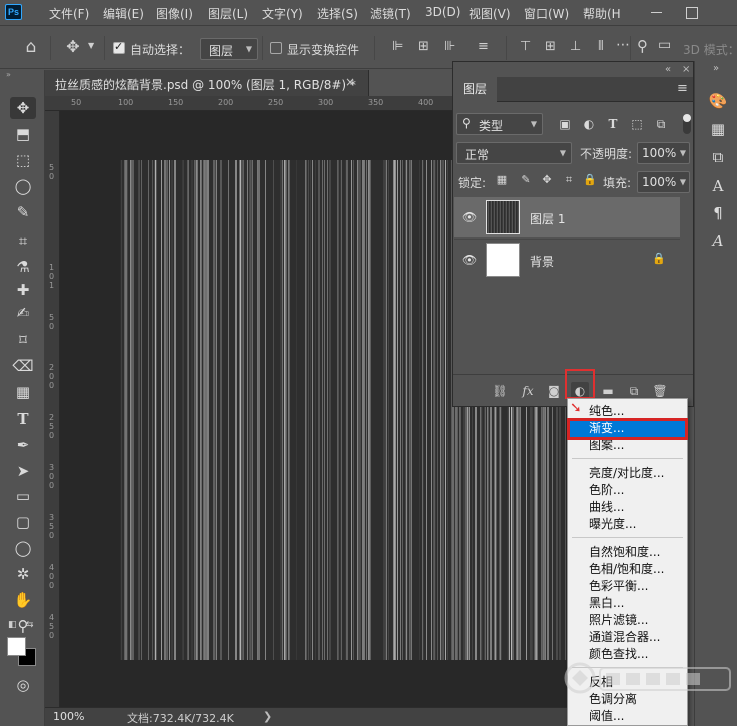 The height and width of the screenshot is (726, 737). What do you see at coordinates (546, 13) in the screenshot?
I see `menu-window: 窗口(W)` at bounding box center [546, 13].